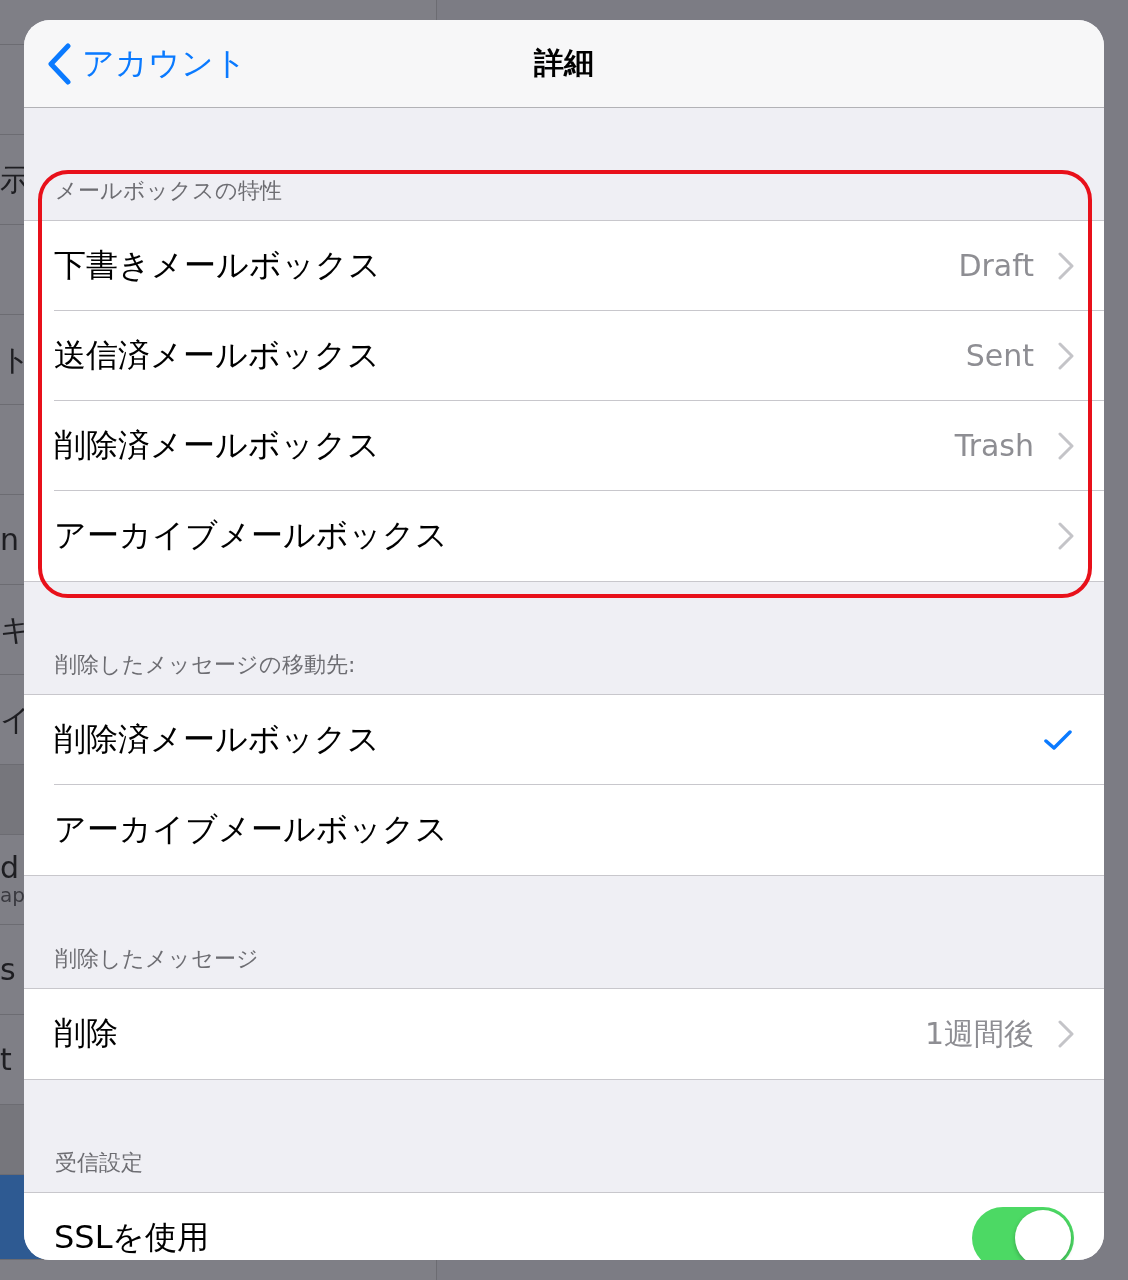  I want to click on section-header: メールボックスの特性, so click(168, 191).